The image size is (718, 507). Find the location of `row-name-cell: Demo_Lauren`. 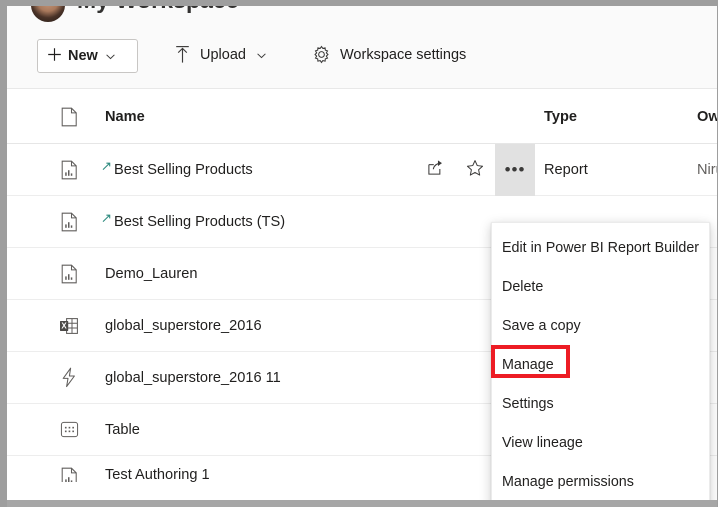

row-name-cell: Demo_Lauren is located at coordinates (151, 274).